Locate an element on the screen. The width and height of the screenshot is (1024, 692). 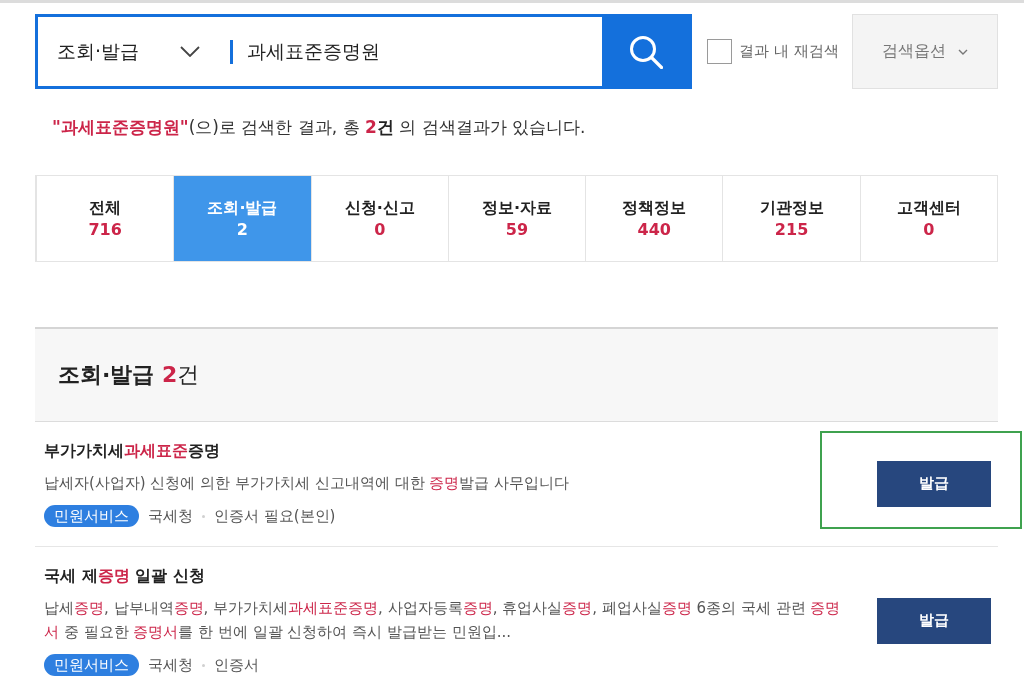
result-tag: 인증서 필요(본인) is located at coordinates (275, 516).